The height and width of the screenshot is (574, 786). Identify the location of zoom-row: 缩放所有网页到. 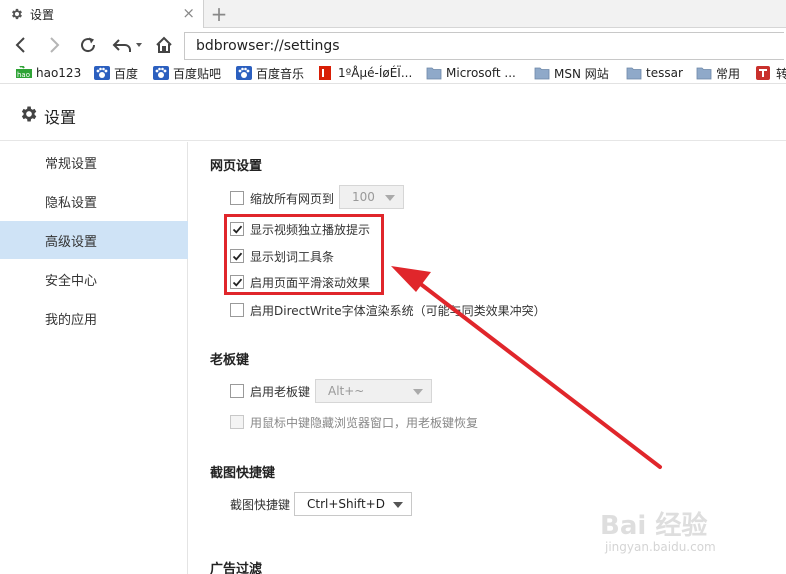
(282, 198).